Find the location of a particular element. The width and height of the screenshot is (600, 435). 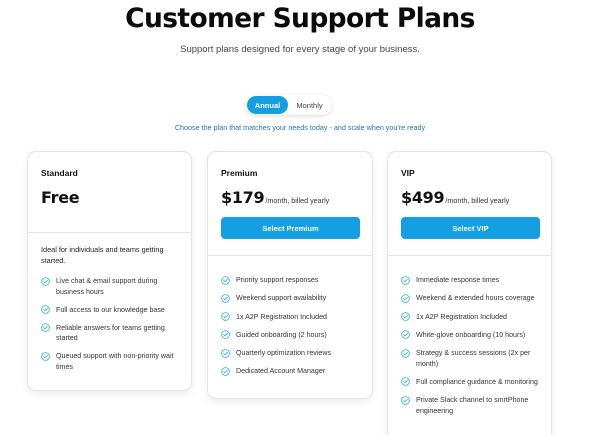

feature-text: Full access to our knowledge base is located at coordinates (110, 309).